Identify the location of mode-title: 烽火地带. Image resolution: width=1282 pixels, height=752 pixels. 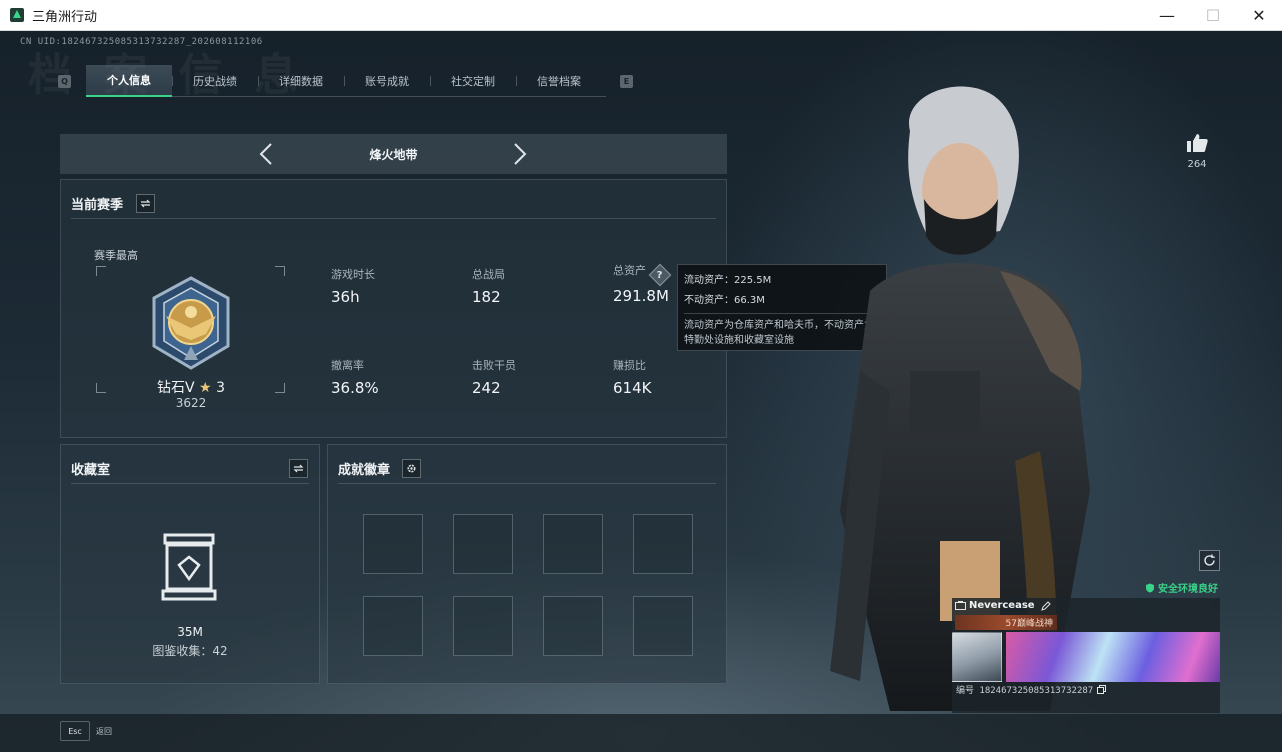
(393, 154).